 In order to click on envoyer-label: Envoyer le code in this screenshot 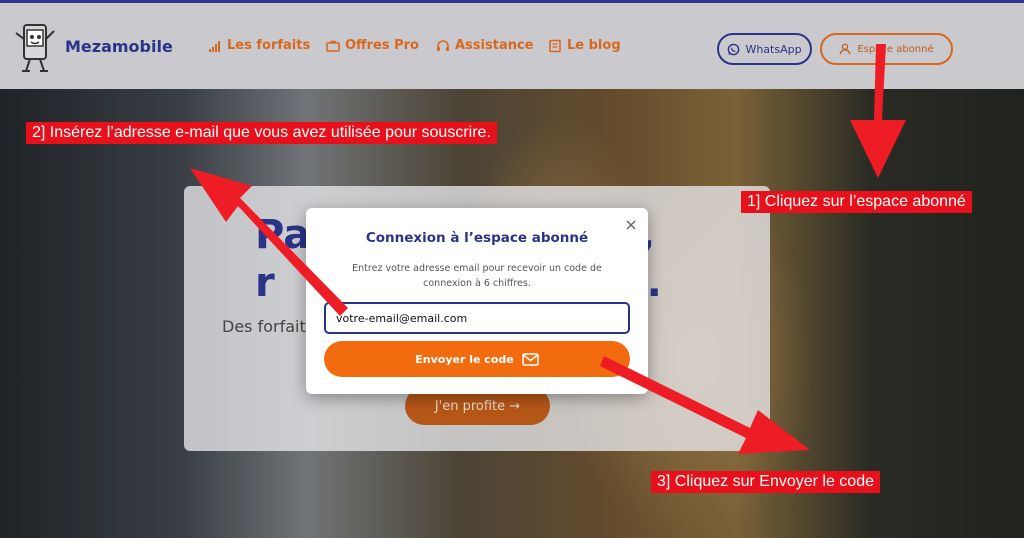, I will do `click(464, 359)`.